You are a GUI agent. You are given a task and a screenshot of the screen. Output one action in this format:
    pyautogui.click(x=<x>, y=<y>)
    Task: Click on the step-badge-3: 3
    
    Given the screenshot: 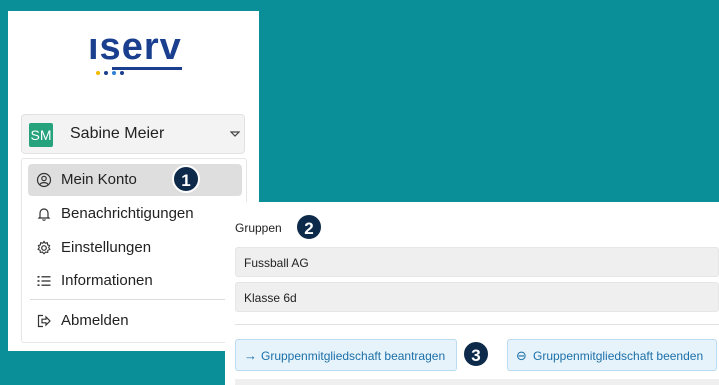 What is the action you would take?
    pyautogui.click(x=476, y=354)
    